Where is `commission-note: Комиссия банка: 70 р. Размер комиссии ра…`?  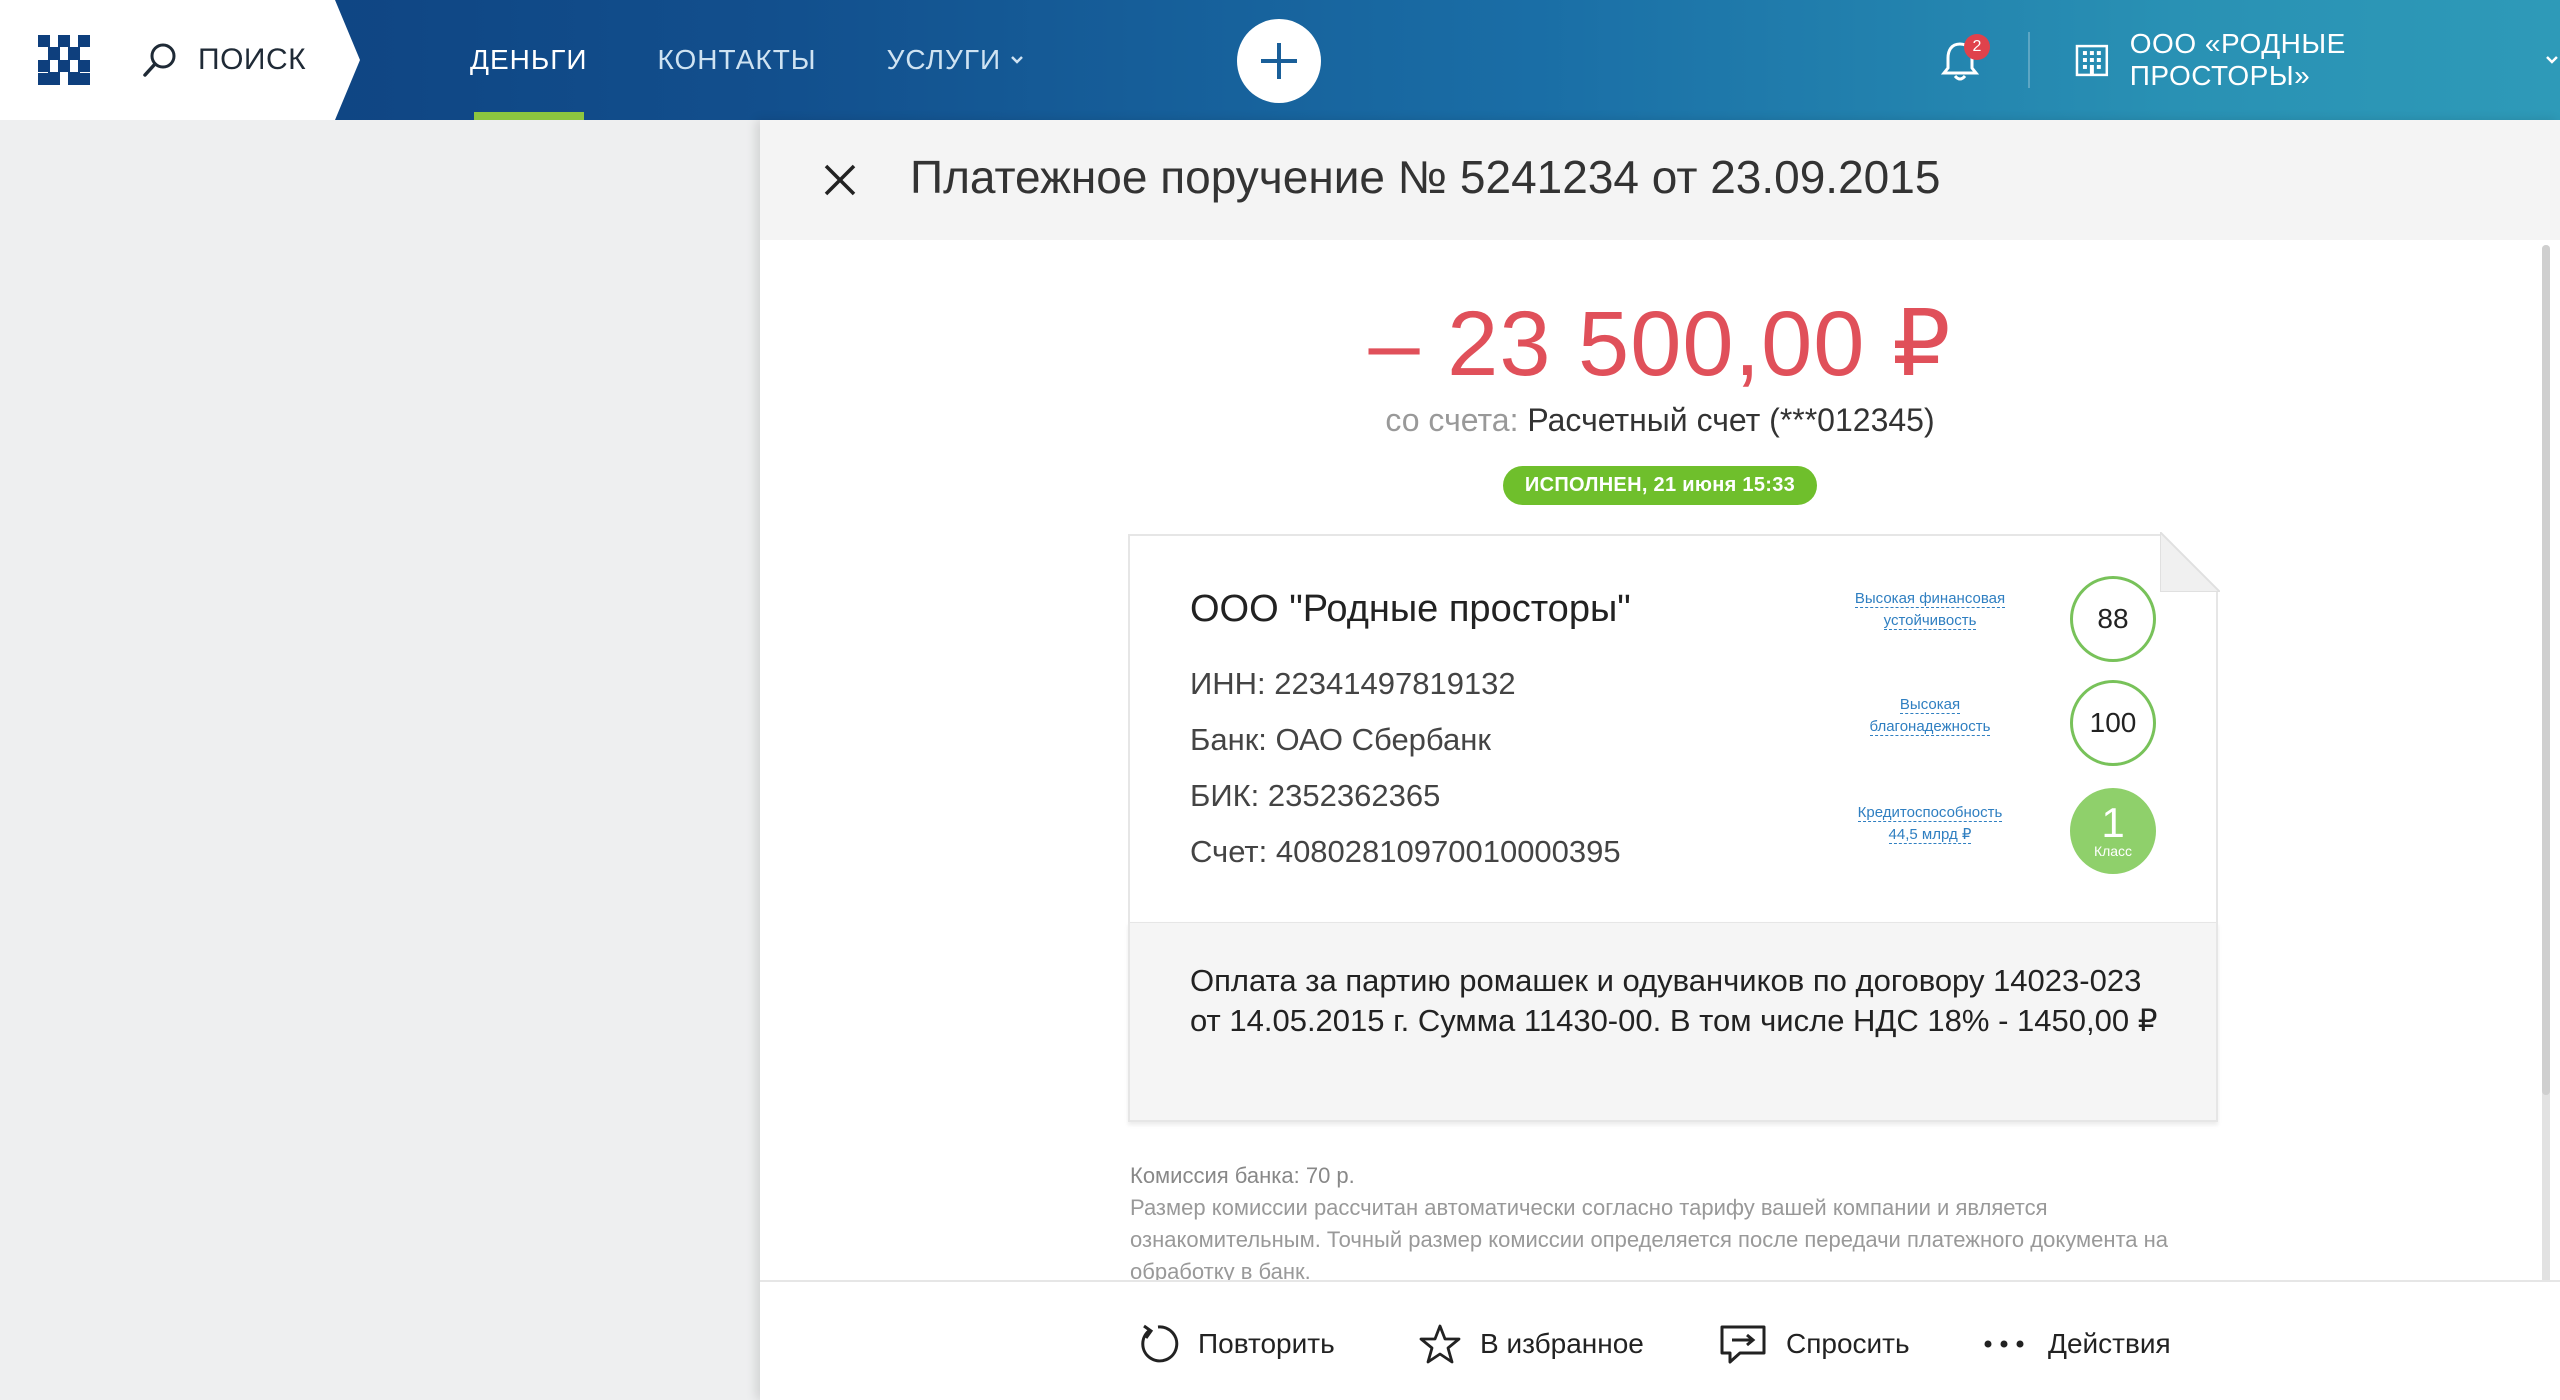
commission-note: Комиссия банка: 70 р. Размер комиссии ра… is located at coordinates (1670, 1224).